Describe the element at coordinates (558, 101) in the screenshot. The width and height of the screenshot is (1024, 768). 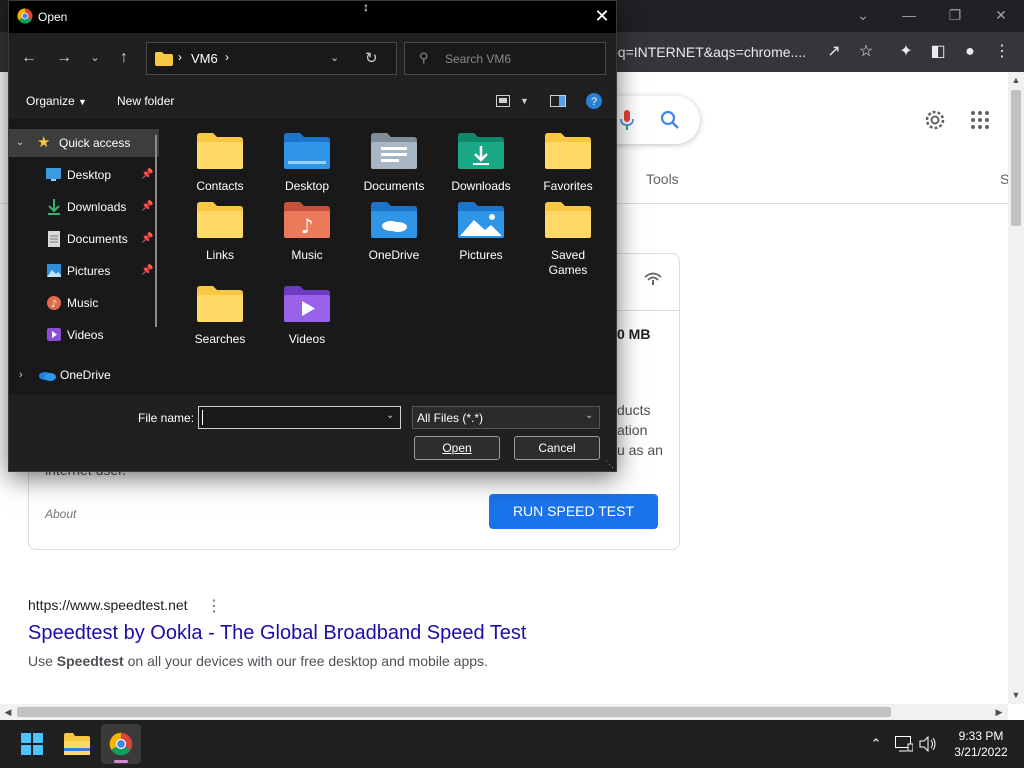
I see `preview-pane-icon` at that location.